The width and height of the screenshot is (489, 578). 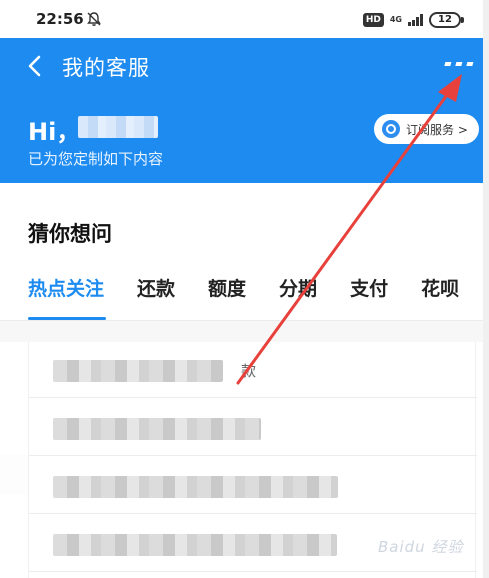 I want to click on status-time: 22:56, so click(x=60, y=19).